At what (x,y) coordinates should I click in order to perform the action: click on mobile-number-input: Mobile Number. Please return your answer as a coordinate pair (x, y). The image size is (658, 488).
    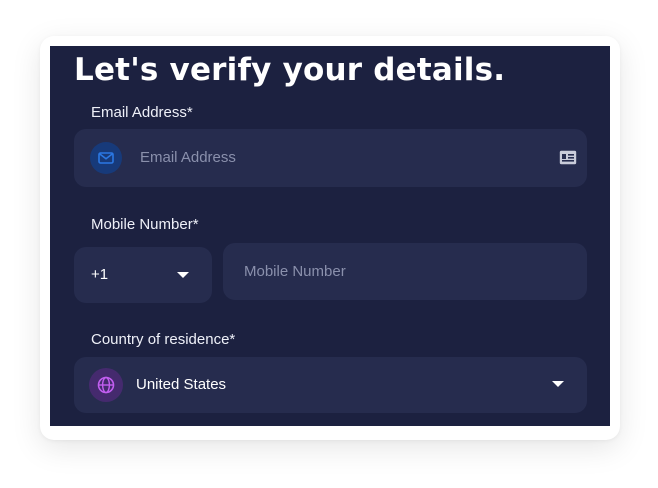
    Looking at the image, I should click on (405, 271).